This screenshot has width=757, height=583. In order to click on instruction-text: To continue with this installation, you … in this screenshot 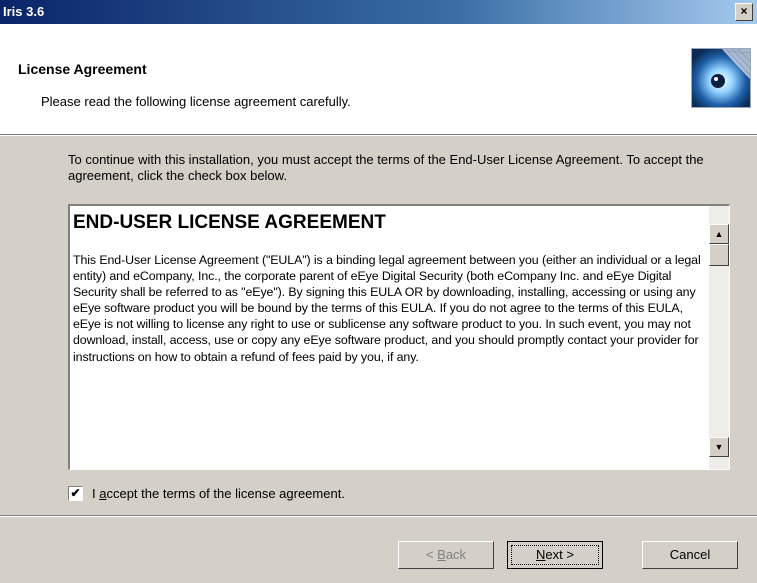, I will do `click(386, 167)`.